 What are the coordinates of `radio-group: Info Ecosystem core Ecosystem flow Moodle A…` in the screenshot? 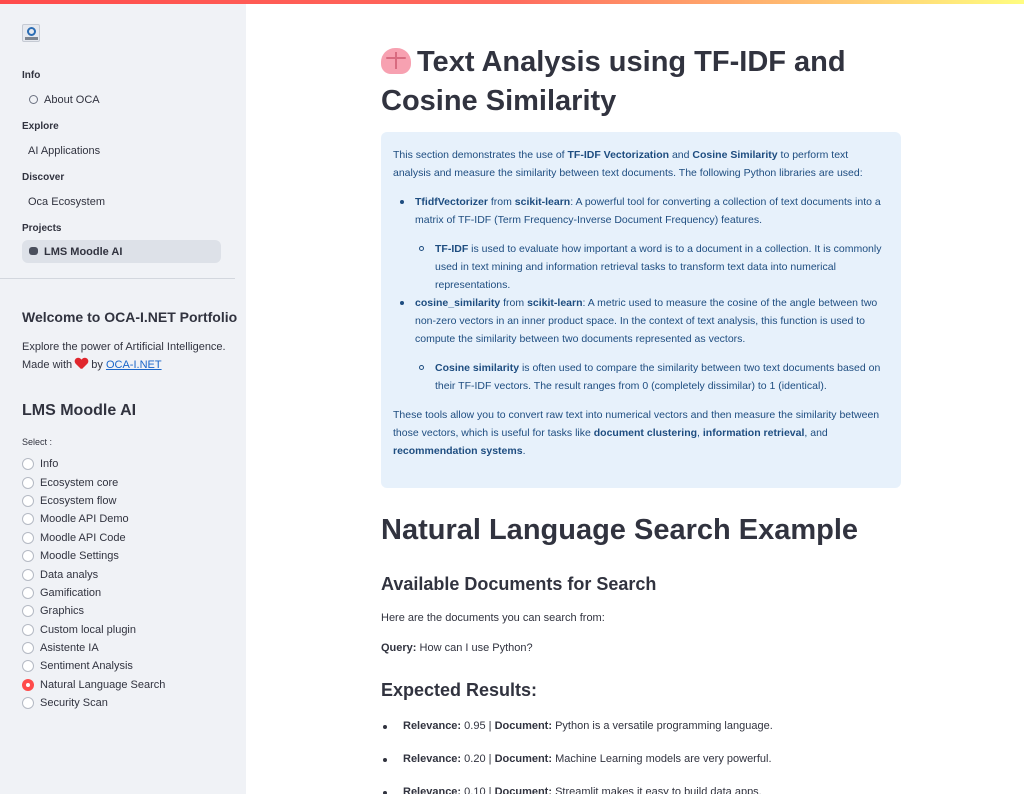 It's located at (93, 583).